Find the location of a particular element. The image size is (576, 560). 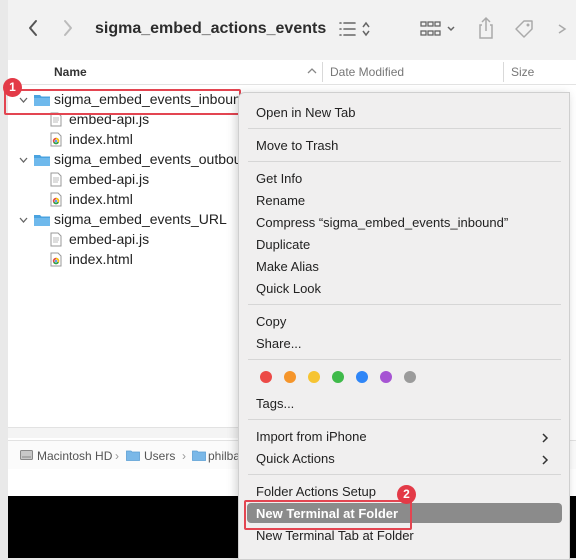

group-view-icon is located at coordinates (440, 29).